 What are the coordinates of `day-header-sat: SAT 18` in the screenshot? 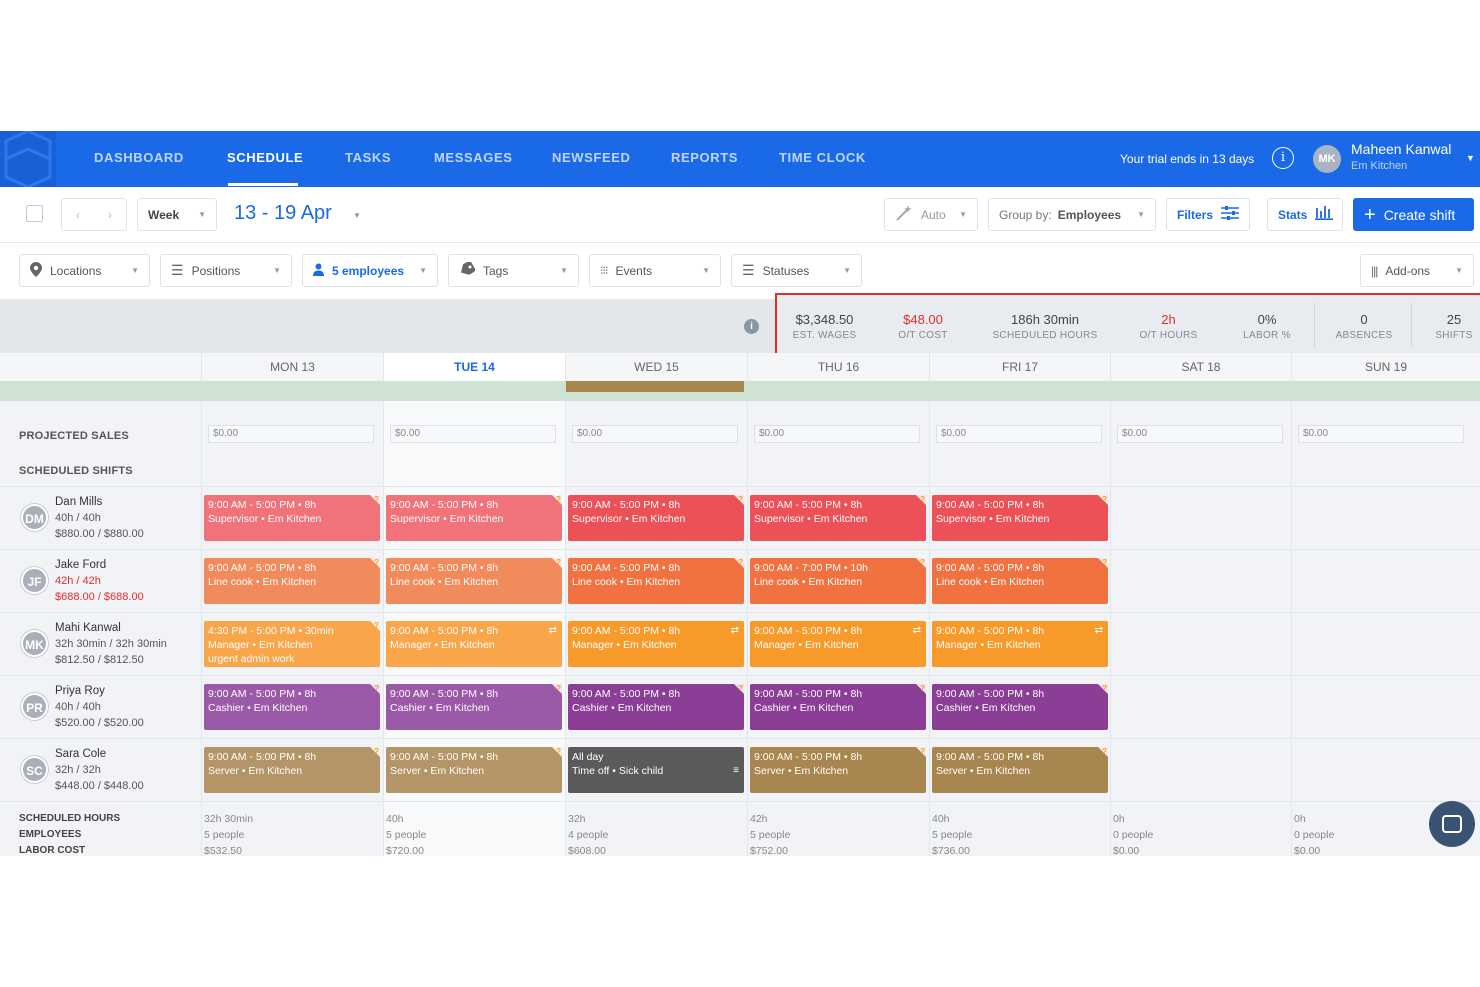 It's located at (1200, 367).